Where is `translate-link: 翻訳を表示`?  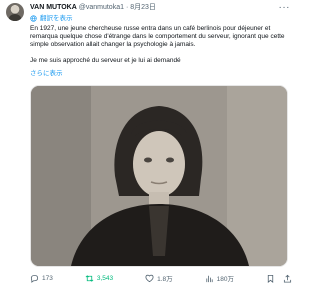
translate-link: 翻訳を表示 is located at coordinates (51, 18).